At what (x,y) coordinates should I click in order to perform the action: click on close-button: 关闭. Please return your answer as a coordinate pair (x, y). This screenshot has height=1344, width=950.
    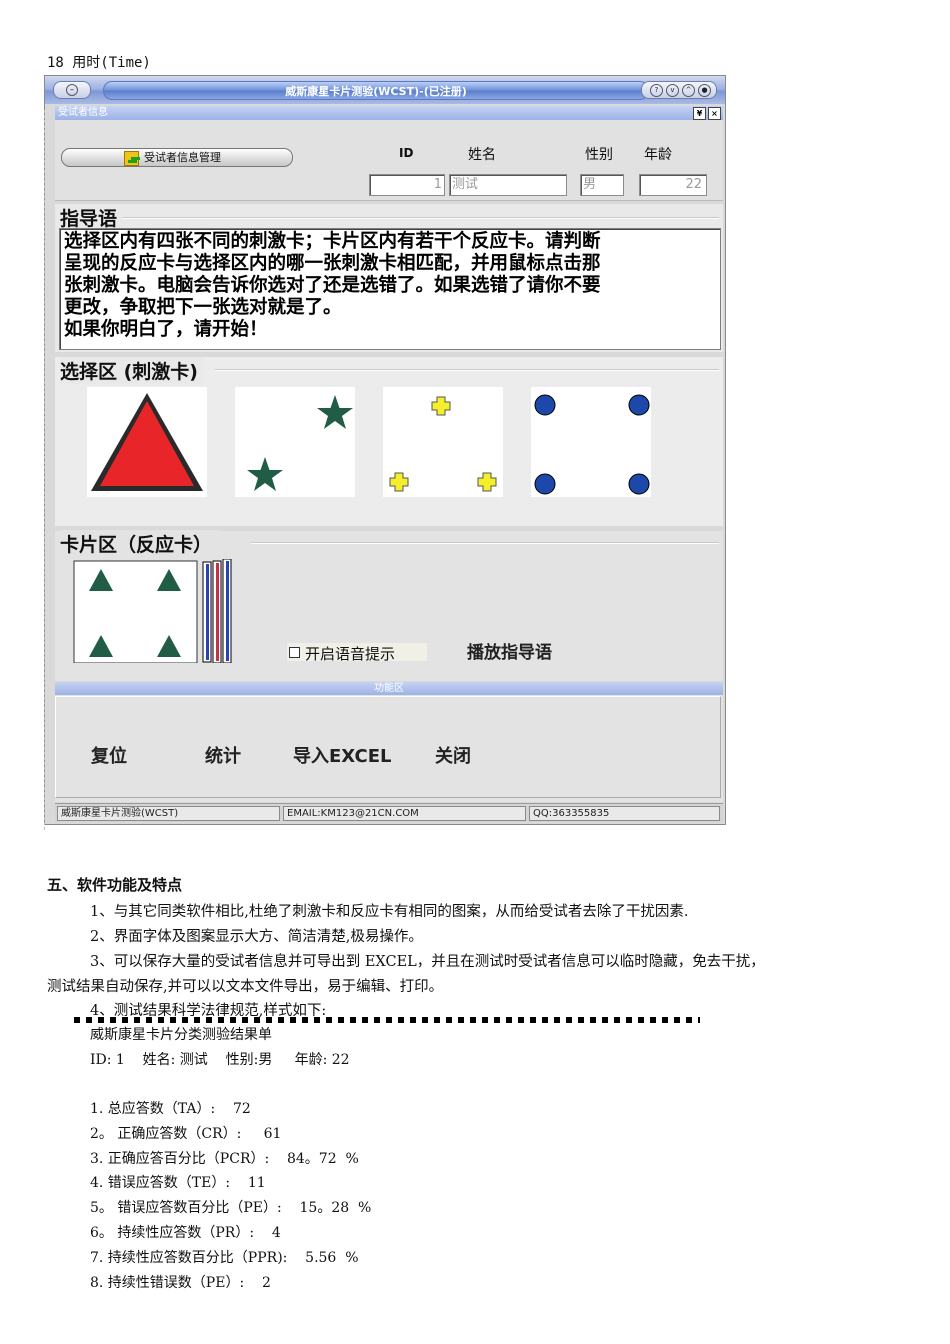
    Looking at the image, I should click on (453, 755).